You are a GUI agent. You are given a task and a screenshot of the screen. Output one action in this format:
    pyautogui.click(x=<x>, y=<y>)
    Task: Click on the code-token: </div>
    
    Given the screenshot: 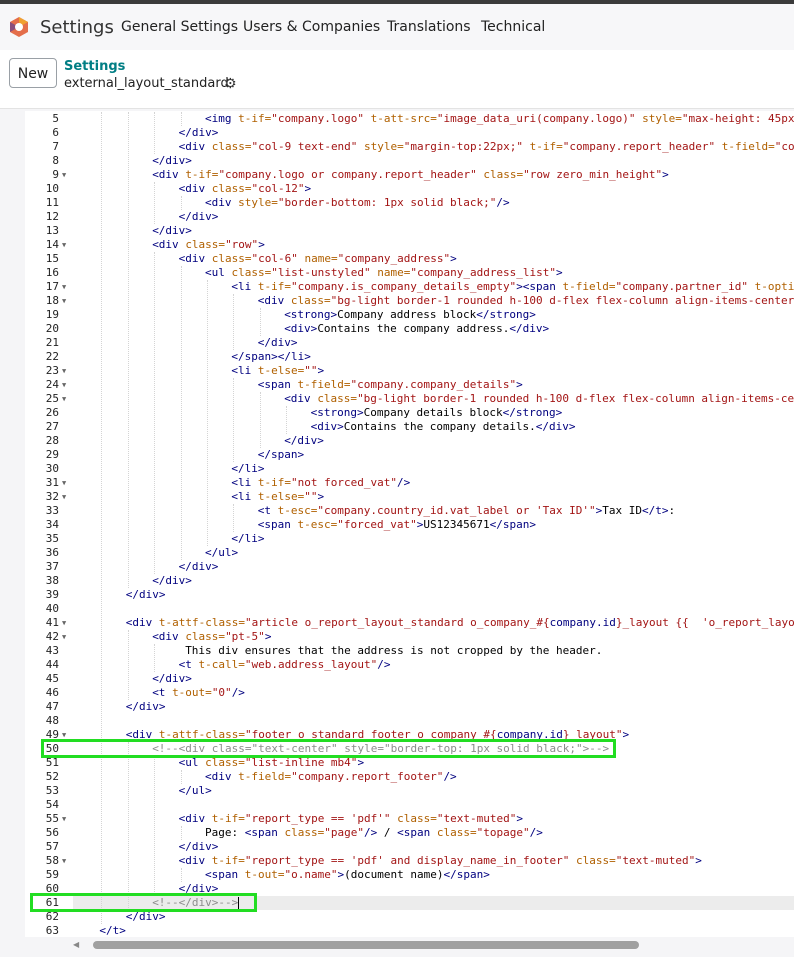 What is the action you would take?
    pyautogui.click(x=198, y=216)
    